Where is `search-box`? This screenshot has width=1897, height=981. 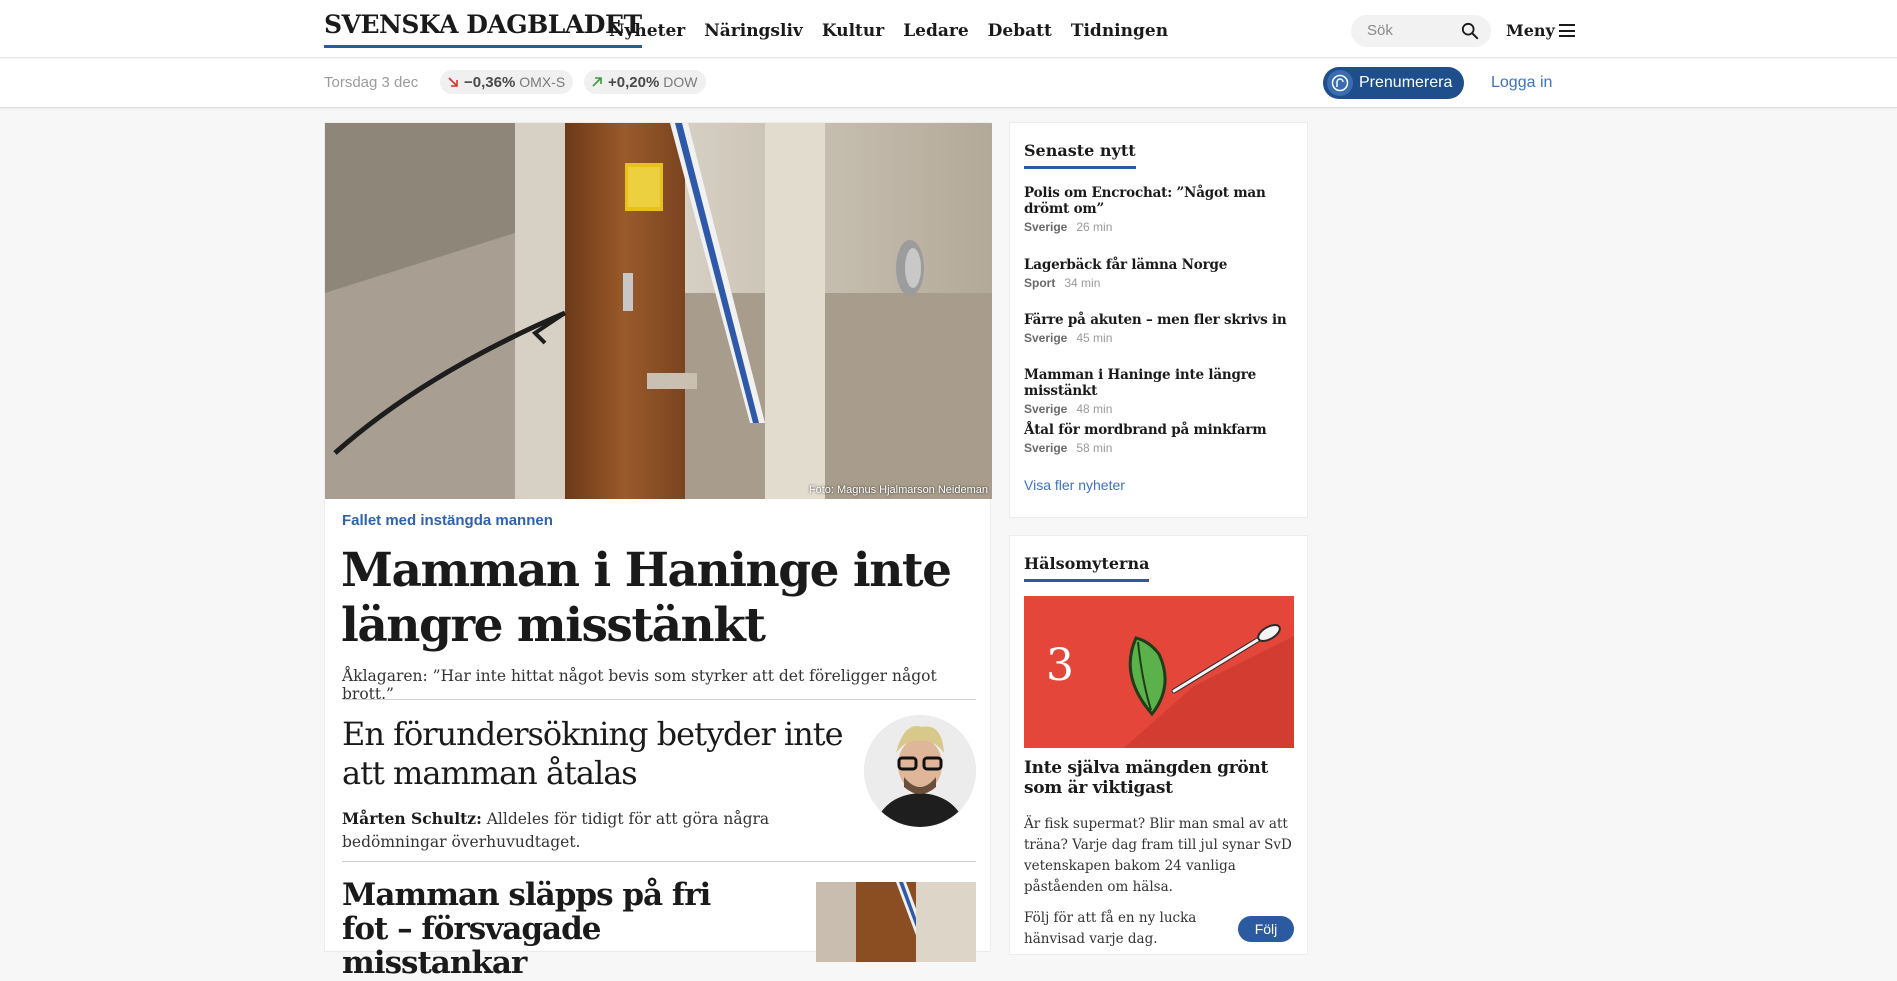
search-box is located at coordinates (1421, 31).